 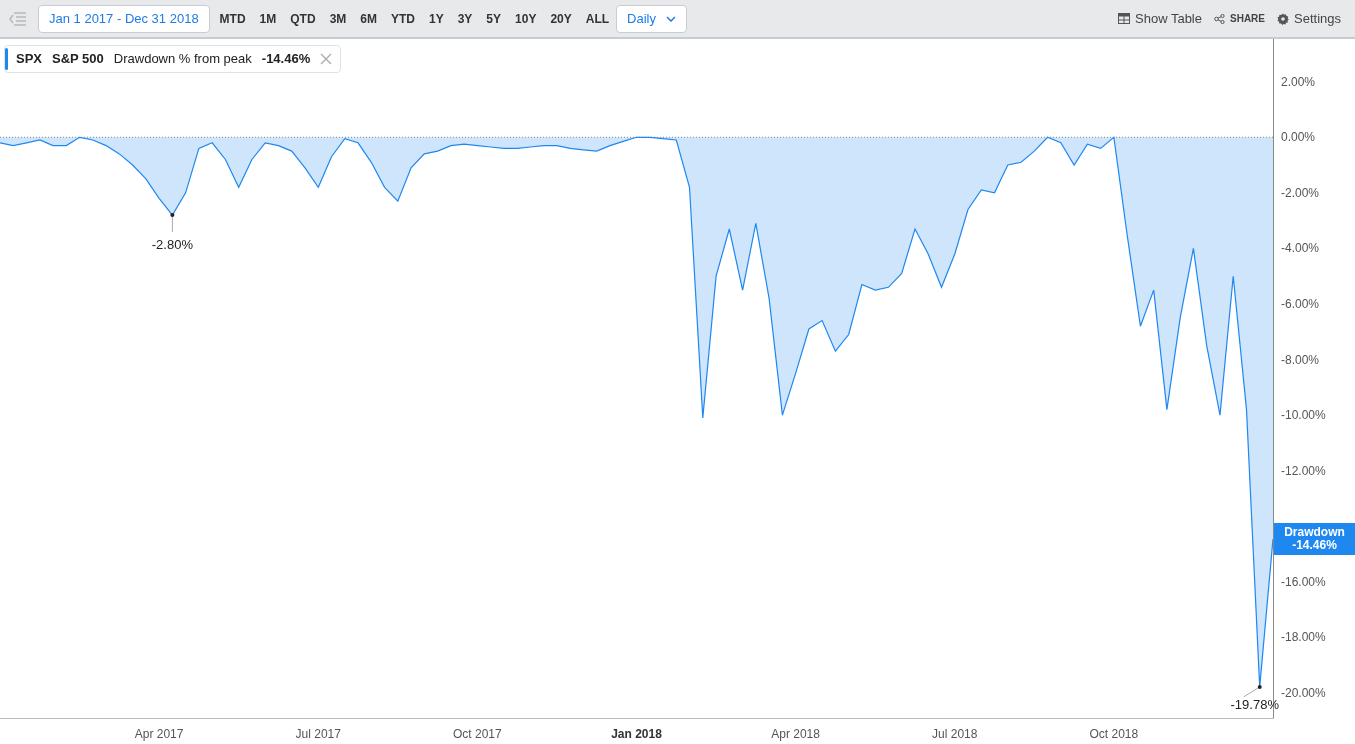 What do you see at coordinates (268, 18) in the screenshot?
I see `period-button: 1M` at bounding box center [268, 18].